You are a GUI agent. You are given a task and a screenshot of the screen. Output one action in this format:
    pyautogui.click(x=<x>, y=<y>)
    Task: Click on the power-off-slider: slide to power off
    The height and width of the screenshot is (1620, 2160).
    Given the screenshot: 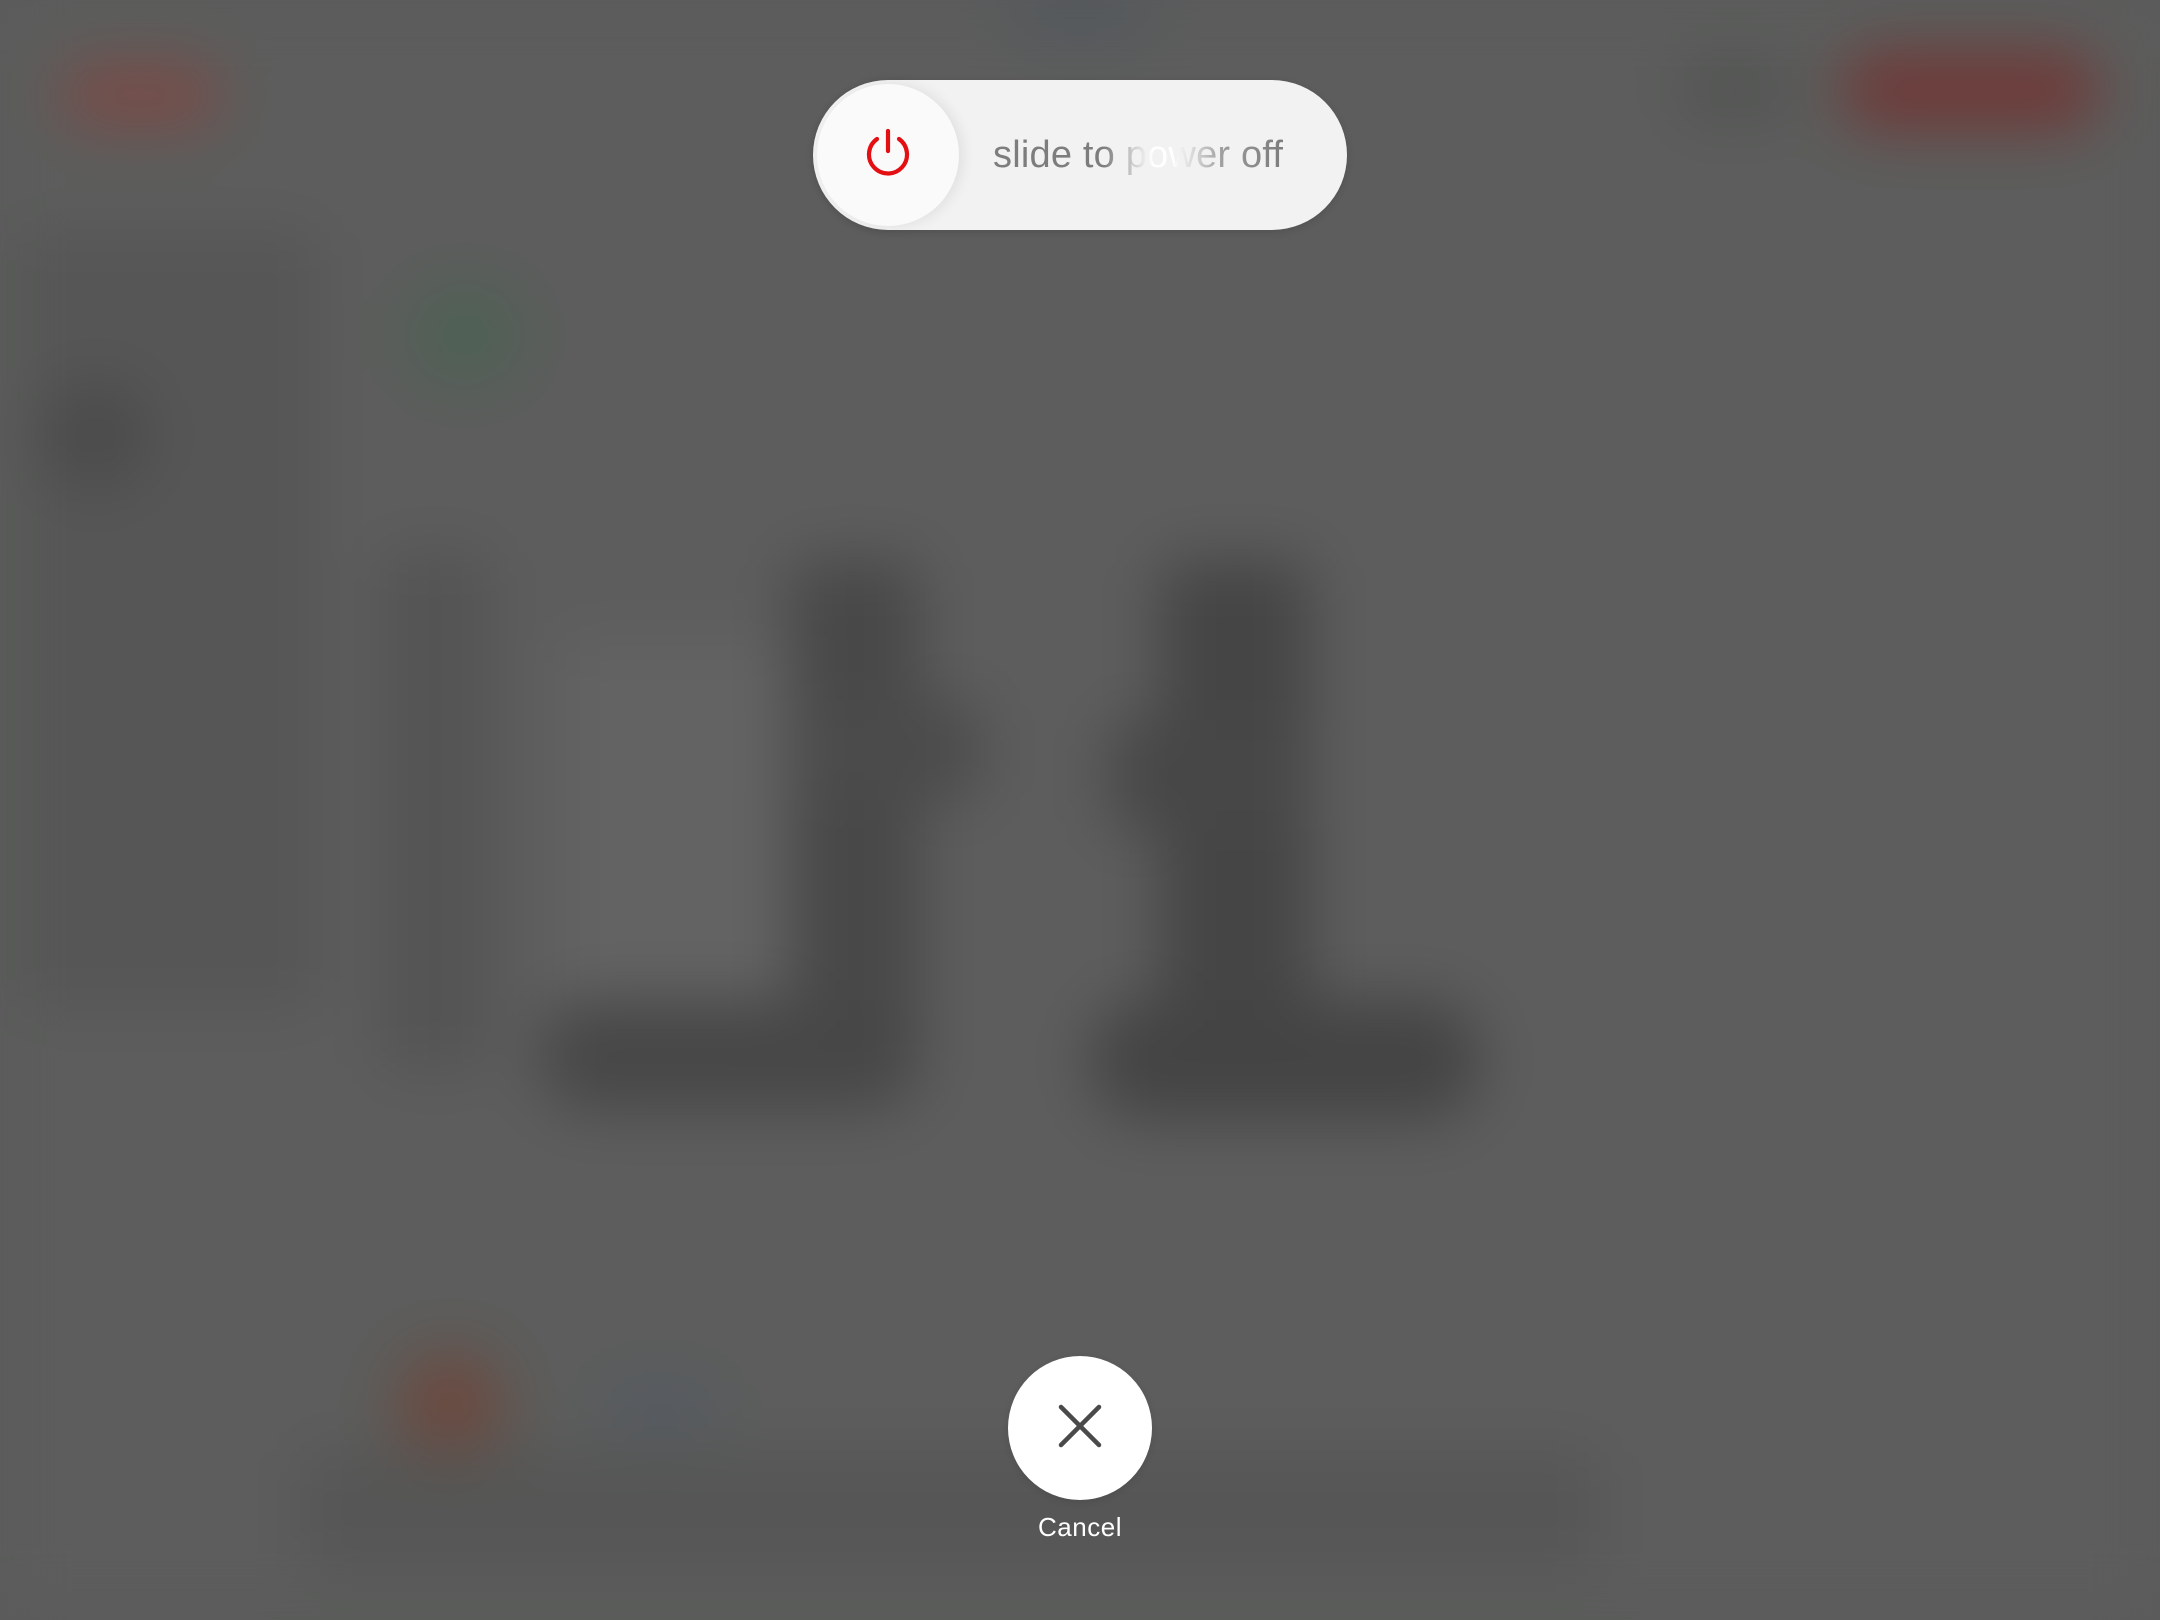 What is the action you would take?
    pyautogui.click(x=1080, y=155)
    